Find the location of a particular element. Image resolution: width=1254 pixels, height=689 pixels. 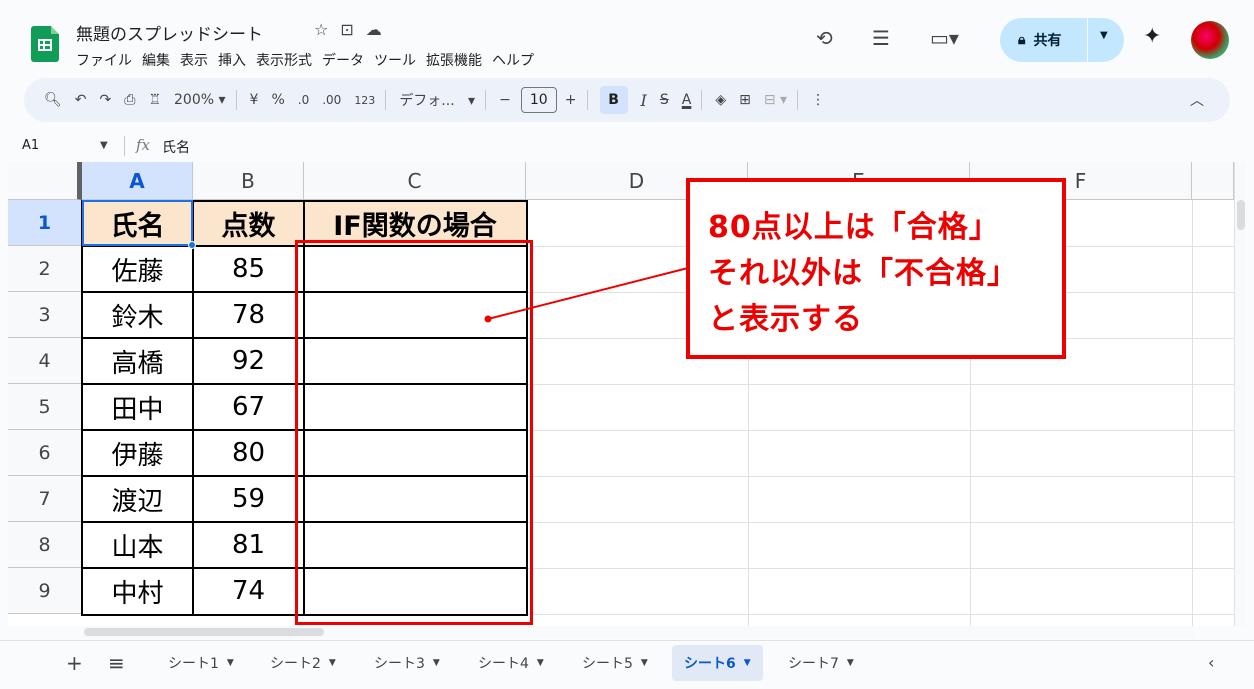

search-menus-icon: 🔍︎ is located at coordinates (53, 100).